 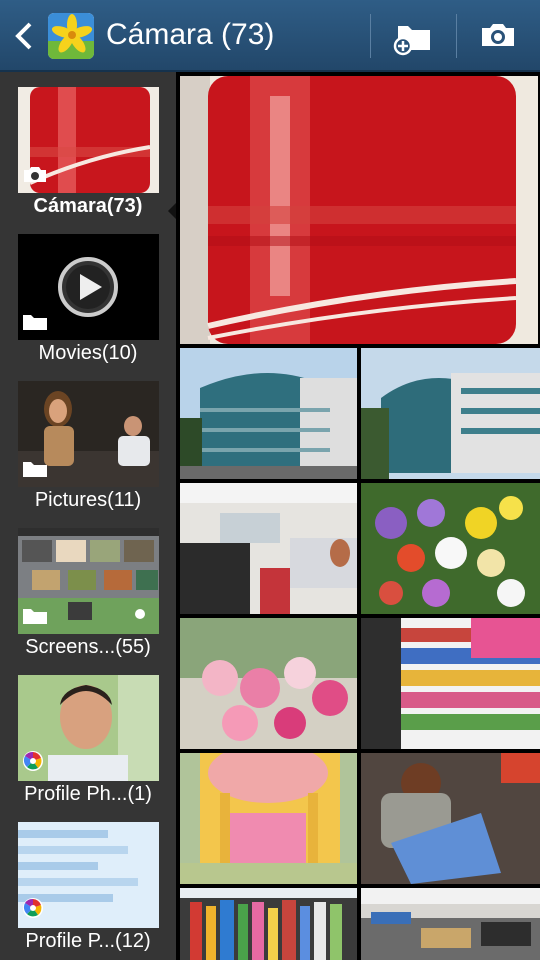 I want to click on back-button, so click(x=24, y=36).